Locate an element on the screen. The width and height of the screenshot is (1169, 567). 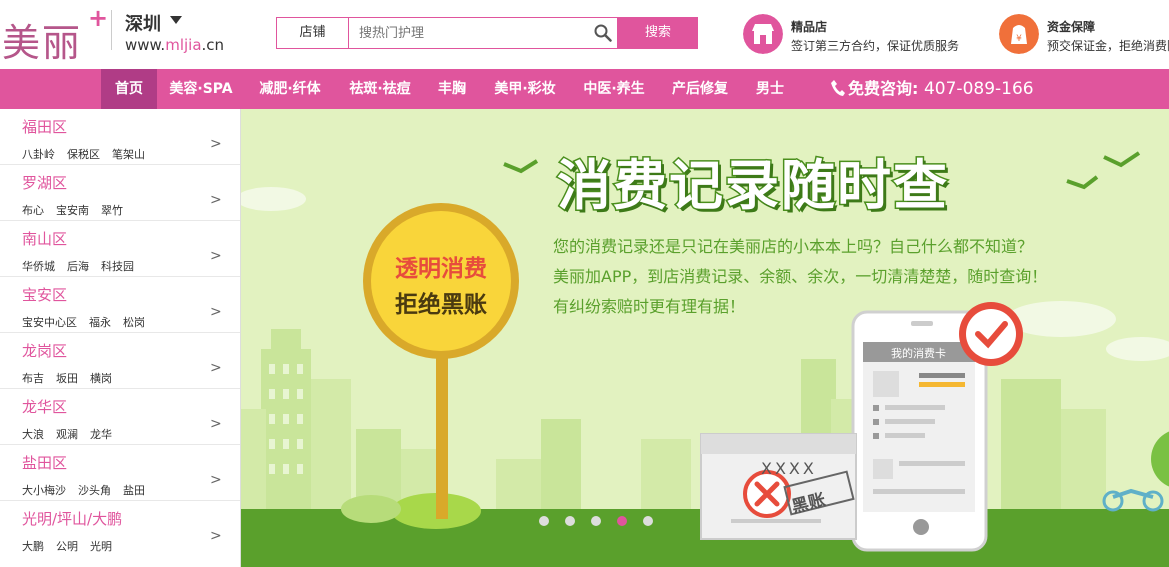
sub-area: 横岗 is located at coordinates (101, 378).